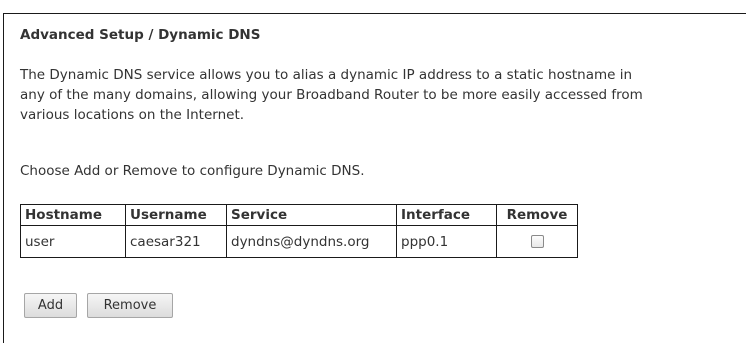 The width and height of the screenshot is (746, 343). What do you see at coordinates (50, 305) in the screenshot?
I see `add-button: Add` at bounding box center [50, 305].